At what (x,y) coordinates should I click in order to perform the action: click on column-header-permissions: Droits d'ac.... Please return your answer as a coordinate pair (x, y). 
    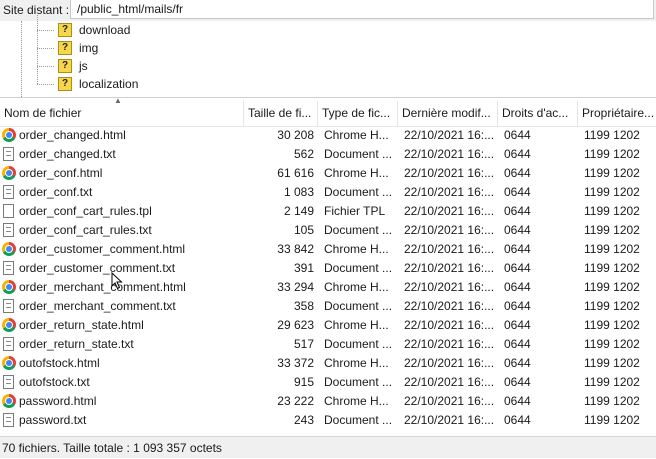
    Looking at the image, I should click on (538, 113).